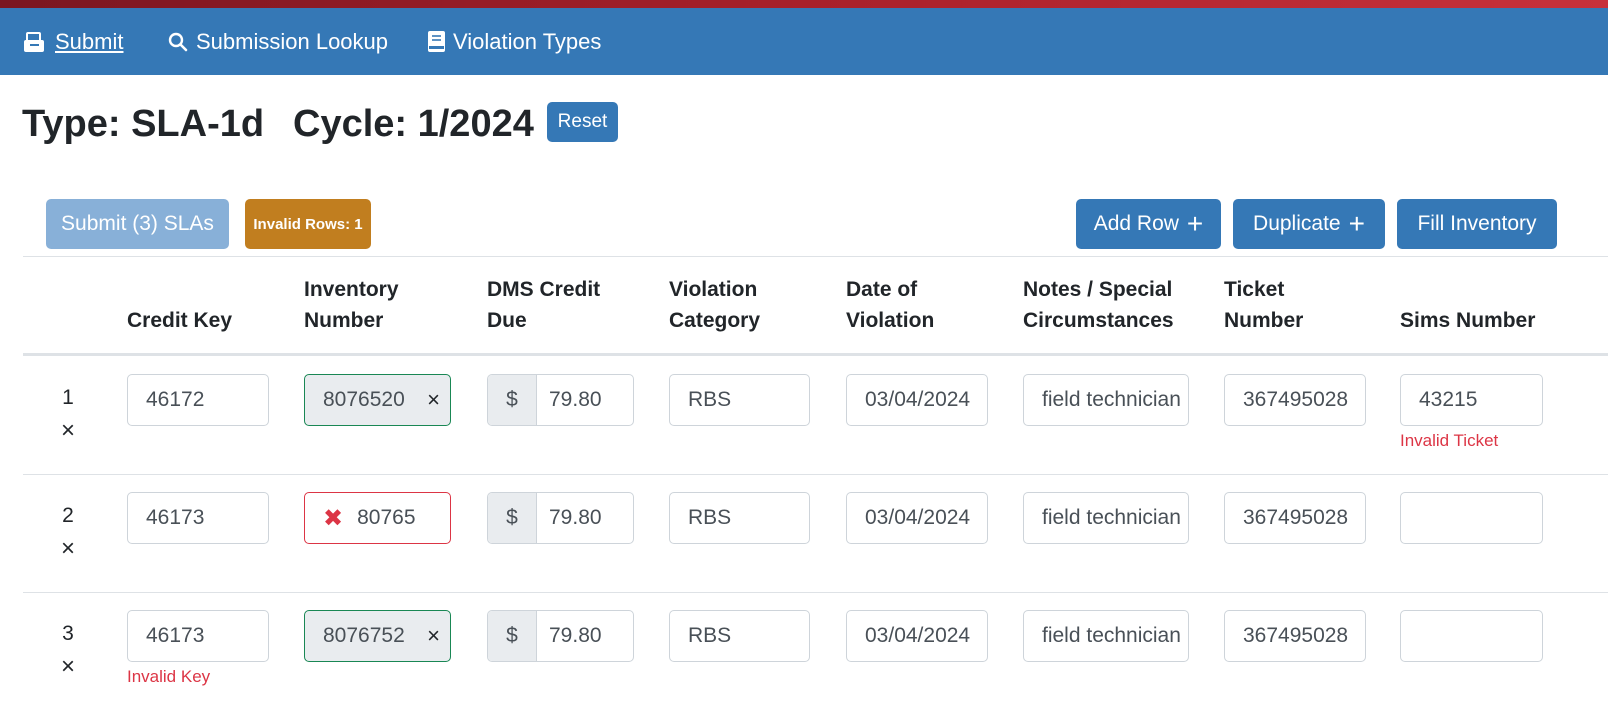 The width and height of the screenshot is (1608, 714). I want to click on nav-submission-lookup: Submission Lookup, so click(278, 41).